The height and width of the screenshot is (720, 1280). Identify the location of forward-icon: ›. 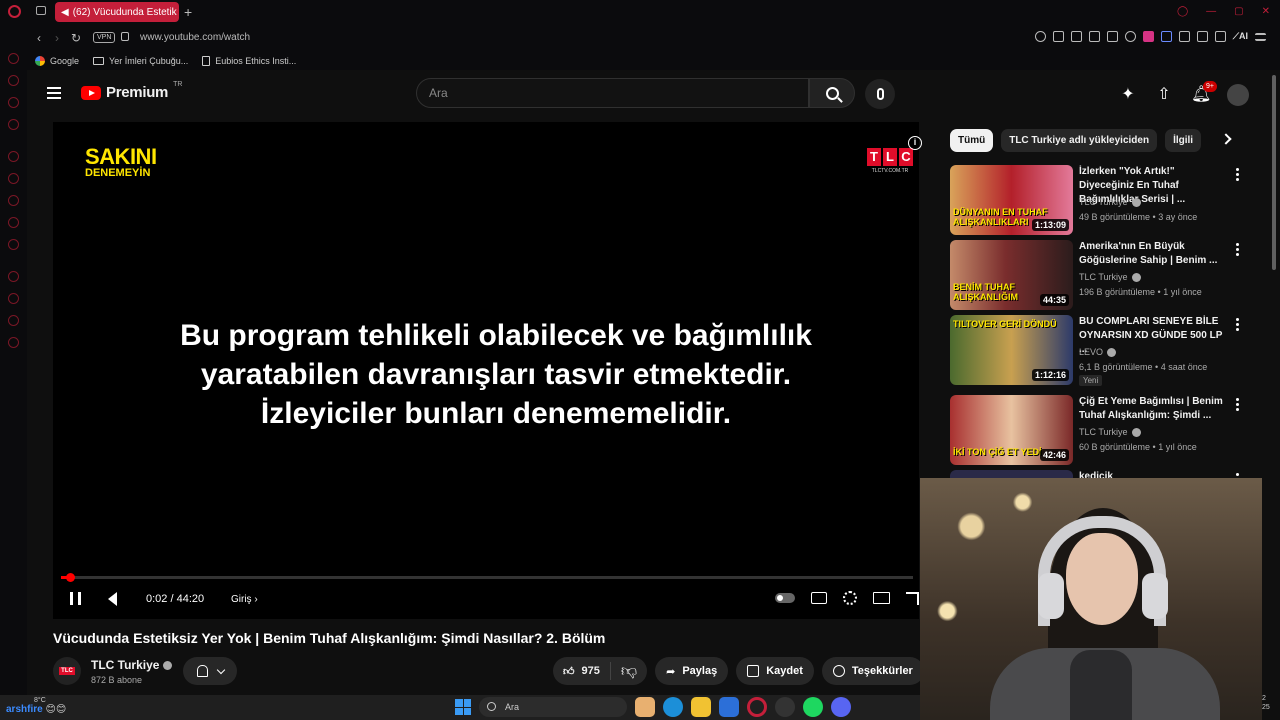
(57, 38).